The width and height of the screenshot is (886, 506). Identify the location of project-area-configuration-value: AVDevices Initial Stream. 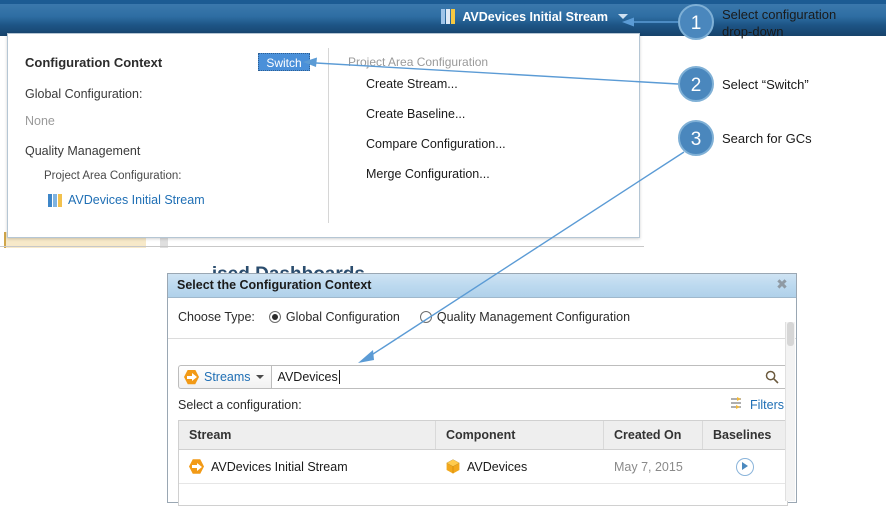
(136, 200).